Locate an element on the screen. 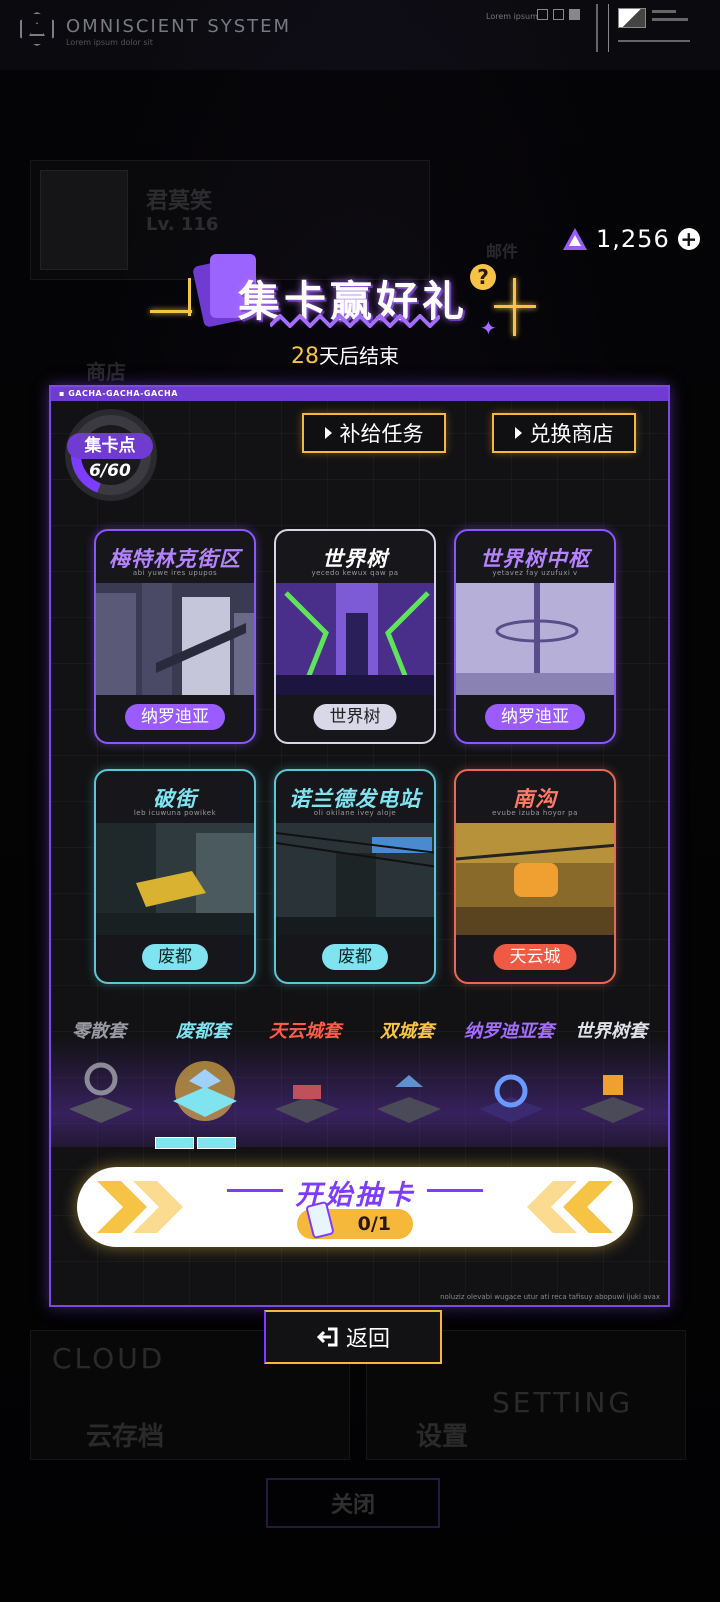  cloud-save-label: 云存档 is located at coordinates (125, 1437).